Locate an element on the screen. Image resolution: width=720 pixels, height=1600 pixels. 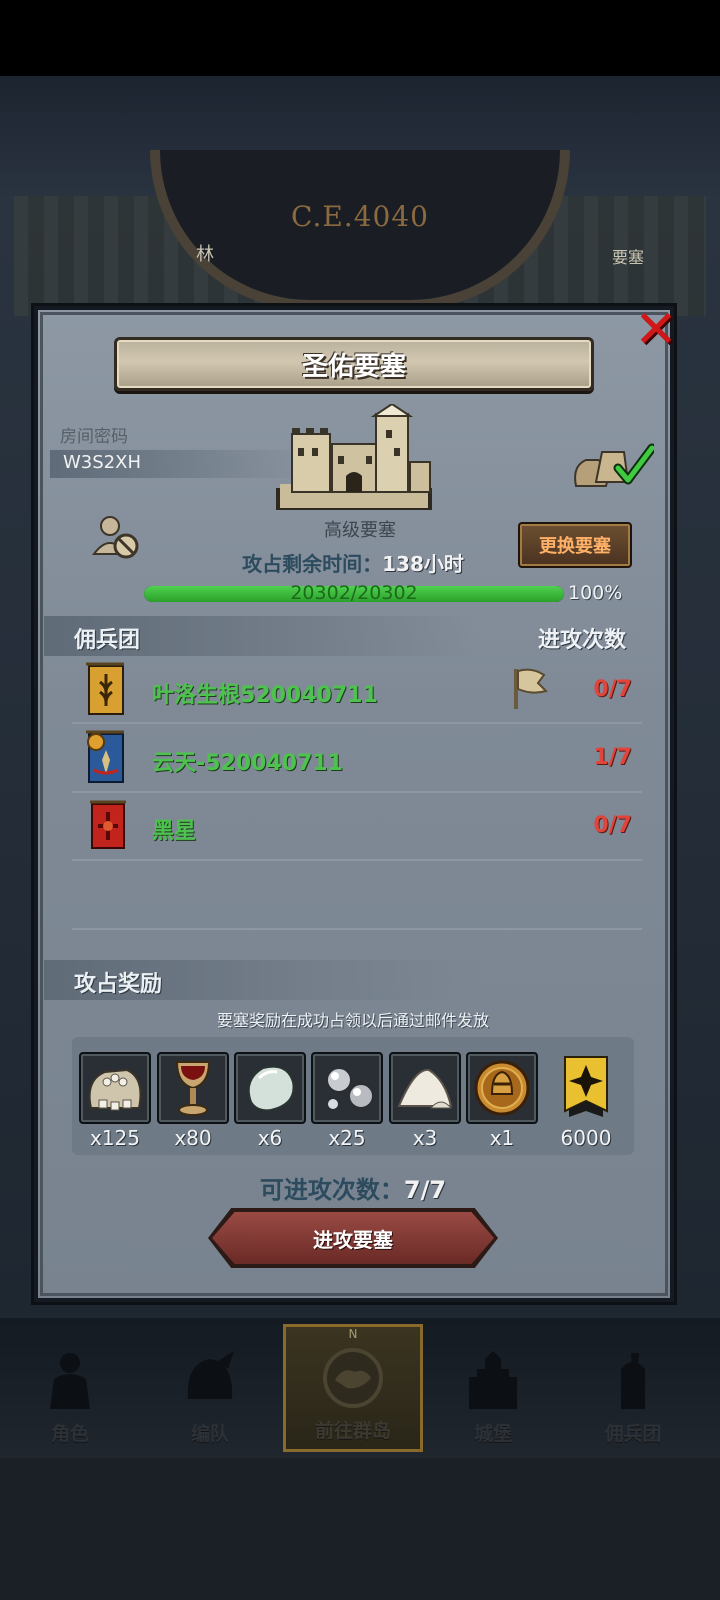
wheat-banner-icon is located at coordinates (105, 688).